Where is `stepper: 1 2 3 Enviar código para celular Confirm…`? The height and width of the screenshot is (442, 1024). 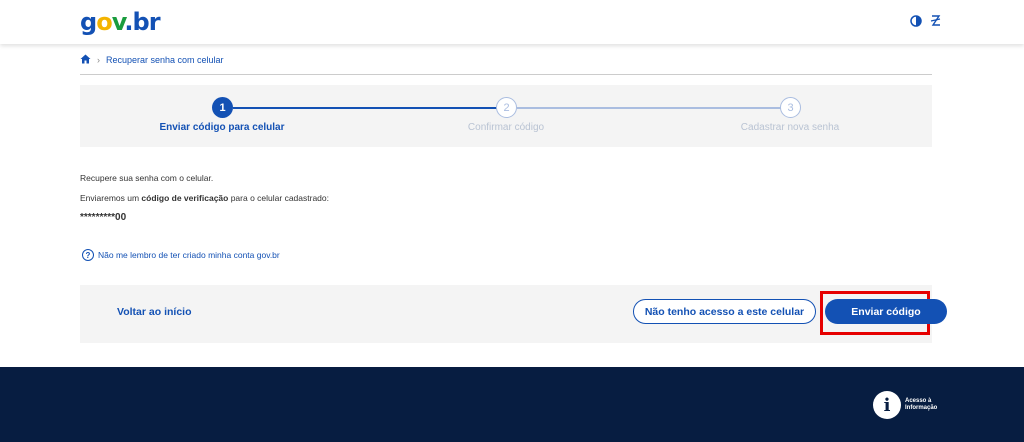 stepper: 1 2 3 Enviar código para celular Confirm… is located at coordinates (506, 116).